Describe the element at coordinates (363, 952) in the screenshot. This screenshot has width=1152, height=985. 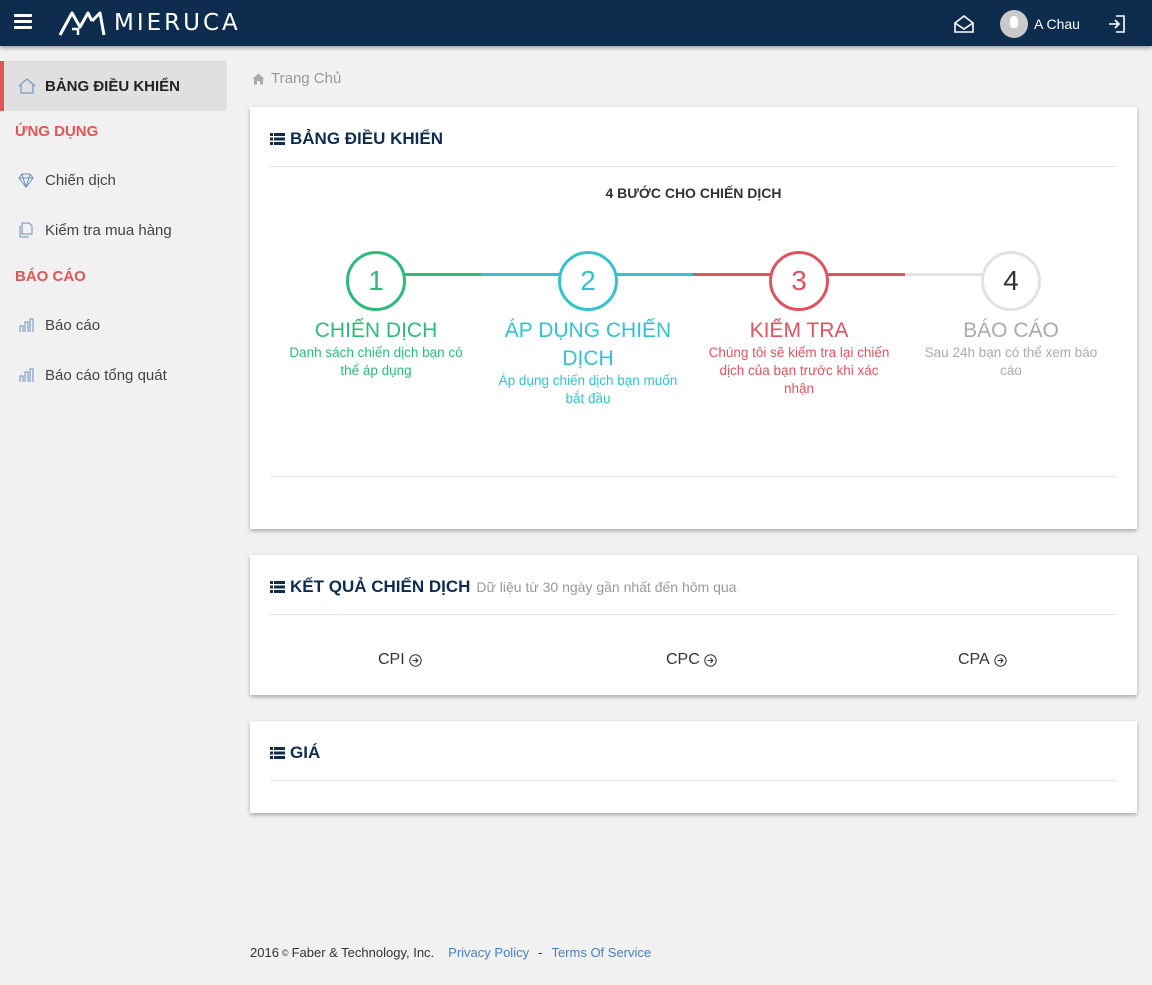
I see `footer-company: Faber & Technology, Inc.` at that location.